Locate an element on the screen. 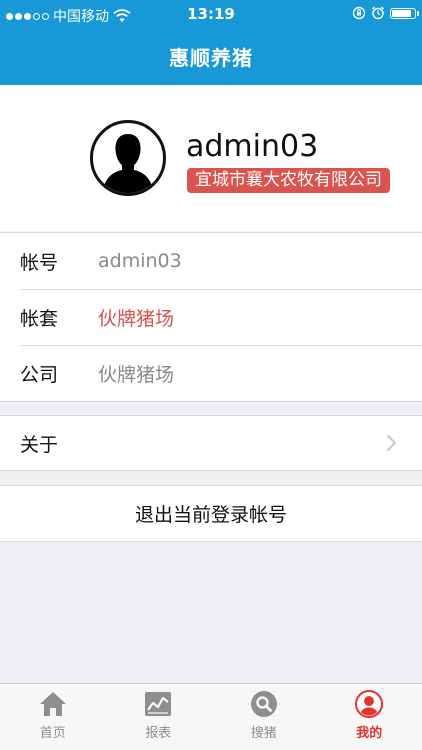  tab-report-label: 报表 is located at coordinates (158, 733).